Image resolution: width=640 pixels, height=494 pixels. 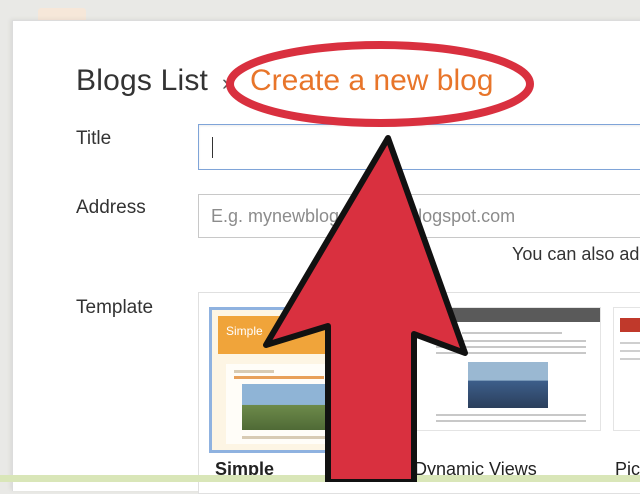 I want to click on template-thumb-dynamic-views, so click(x=508, y=369).